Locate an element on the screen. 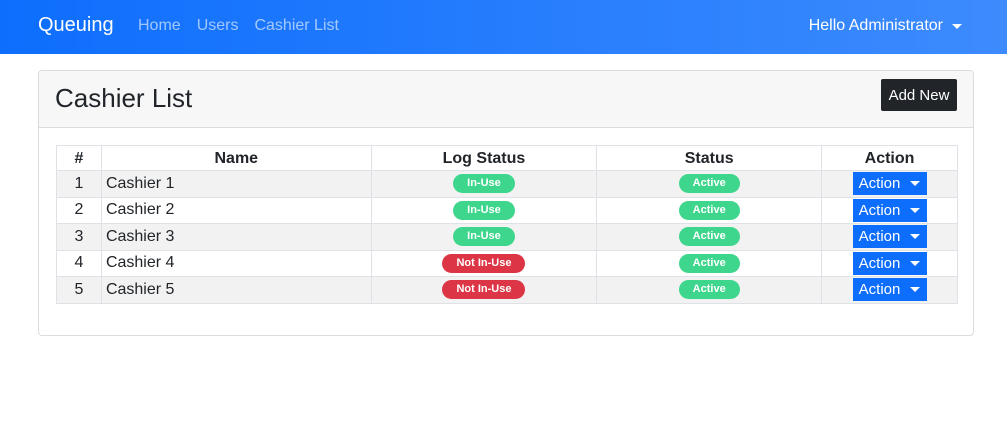 This screenshot has width=1007, height=426. row-number: 5 is located at coordinates (79, 290).